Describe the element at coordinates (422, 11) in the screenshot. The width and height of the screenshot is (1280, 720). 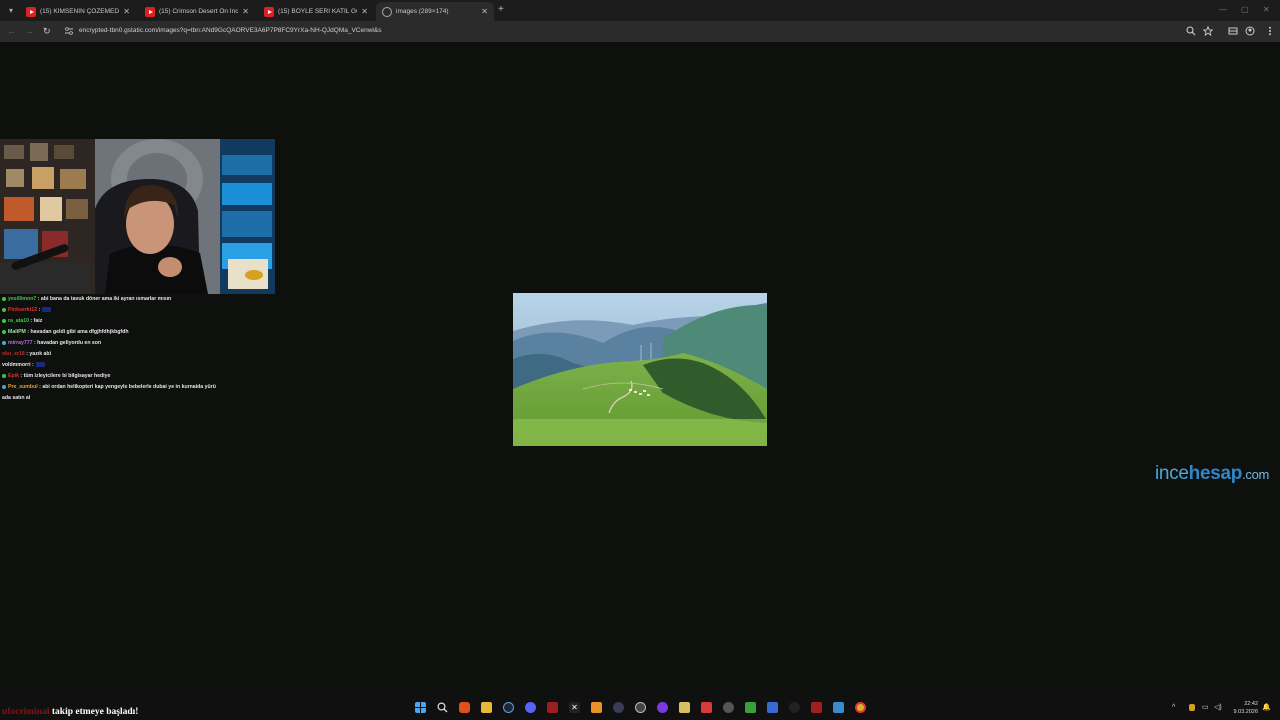
I see `tab-title: images (289×174)` at that location.